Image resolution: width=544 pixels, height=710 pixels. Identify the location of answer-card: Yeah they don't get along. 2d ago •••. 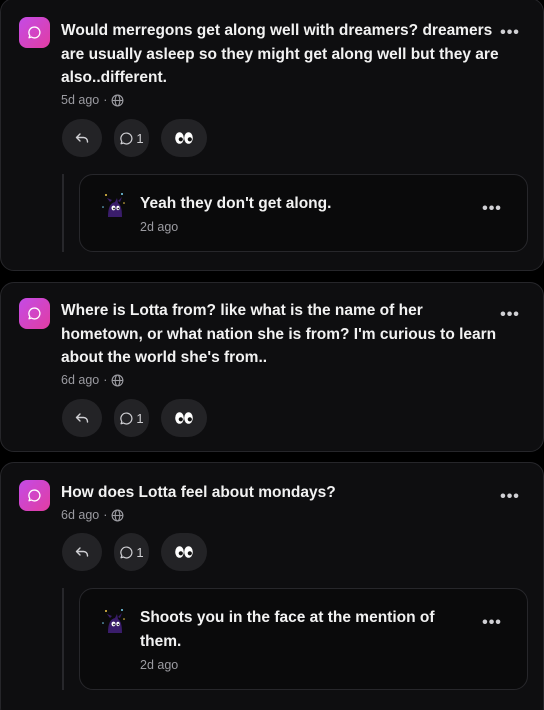
(303, 213).